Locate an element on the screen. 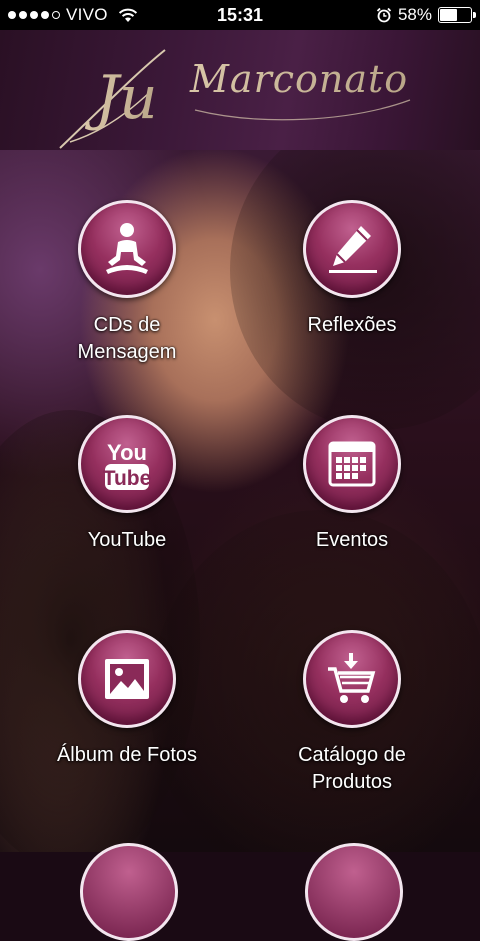 The width and height of the screenshot is (480, 941). cart-icon is located at coordinates (352, 678).